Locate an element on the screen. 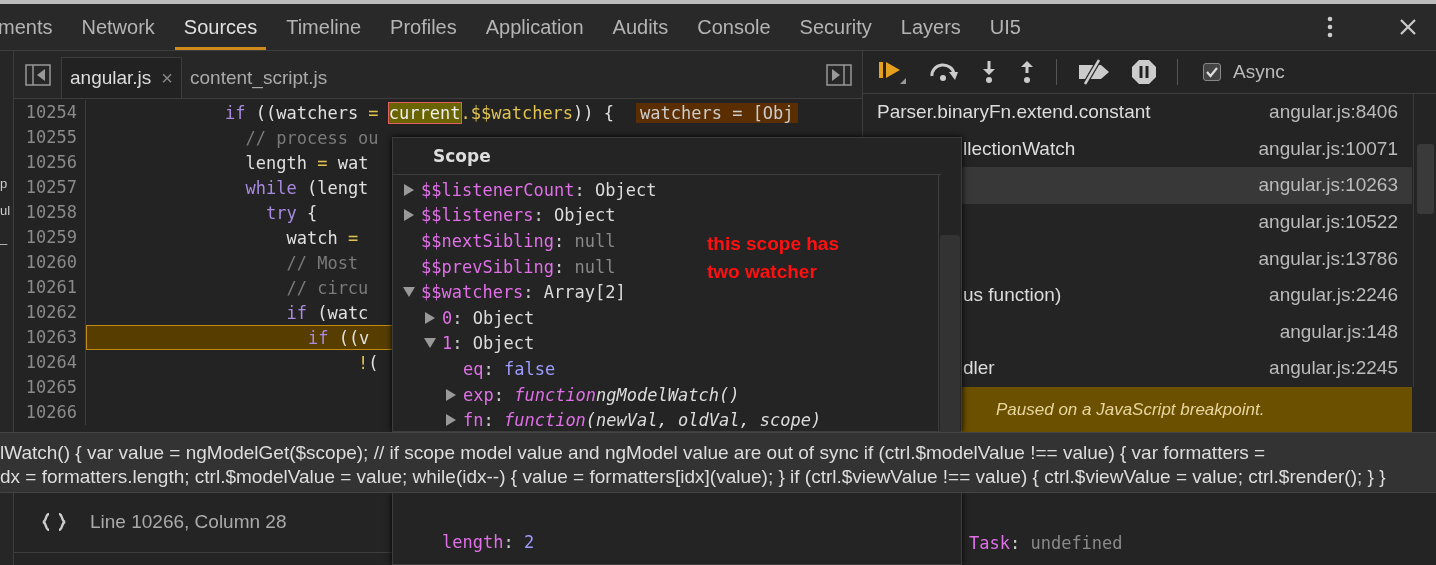  line-number: 10255 is located at coordinates (50, 137).